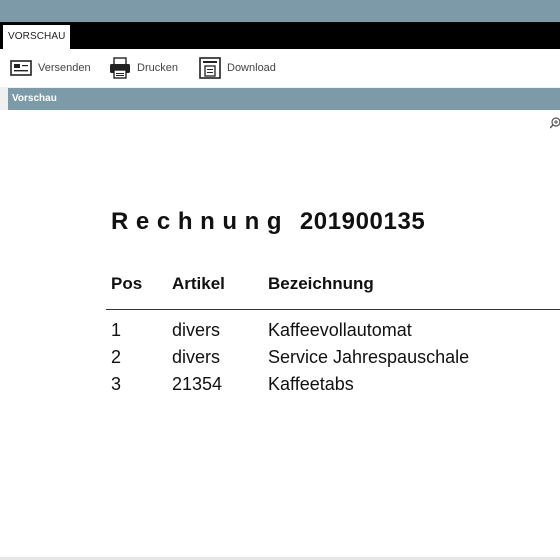 This screenshot has width=560, height=560. I want to click on invoice-title-word: Rechnung, so click(200, 221).